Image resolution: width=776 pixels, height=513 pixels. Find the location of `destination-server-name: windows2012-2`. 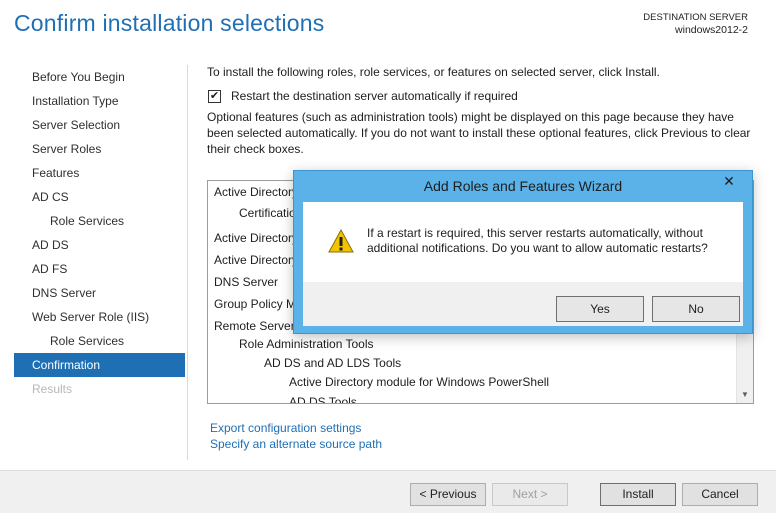

destination-server-name: windows2012-2 is located at coordinates (711, 30).